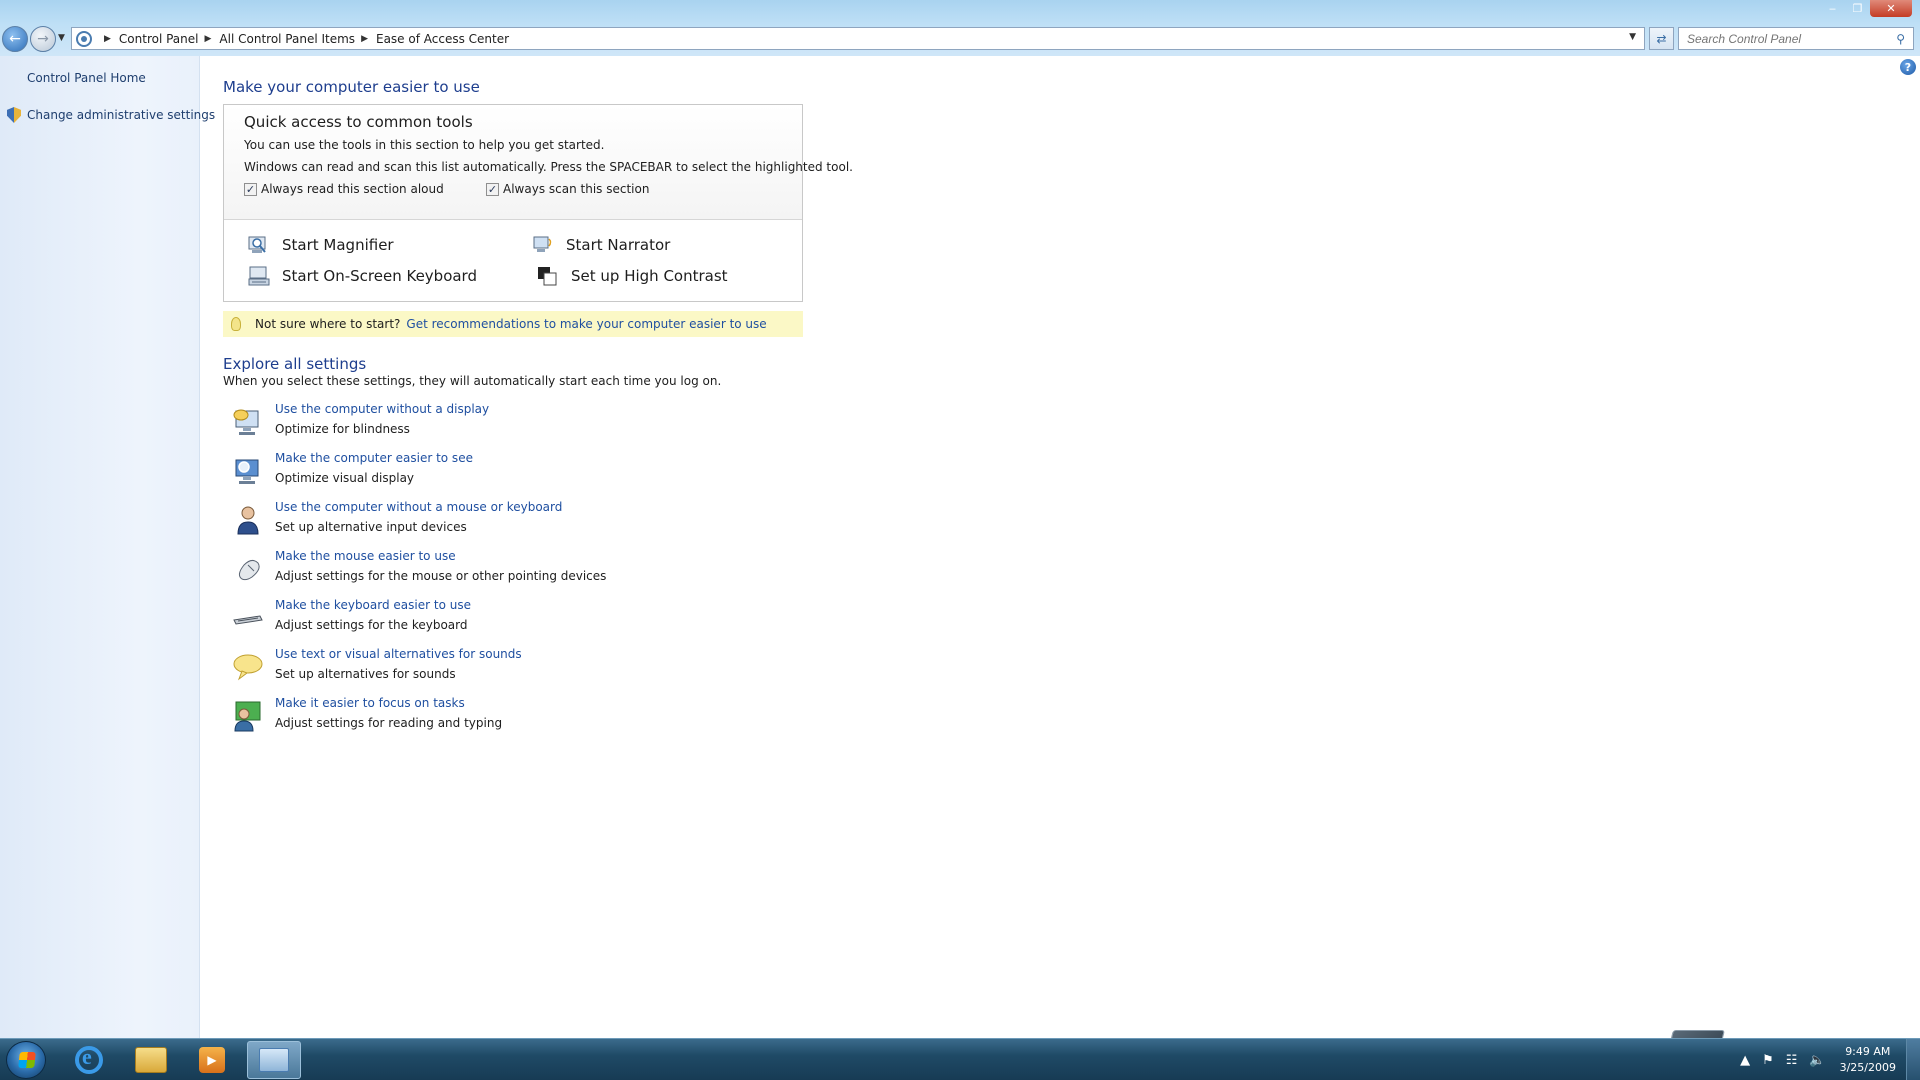 This screenshot has height=1080, width=1920. Describe the element at coordinates (295, 364) in the screenshot. I see `explore-settings-heading: Explore all settings` at that location.